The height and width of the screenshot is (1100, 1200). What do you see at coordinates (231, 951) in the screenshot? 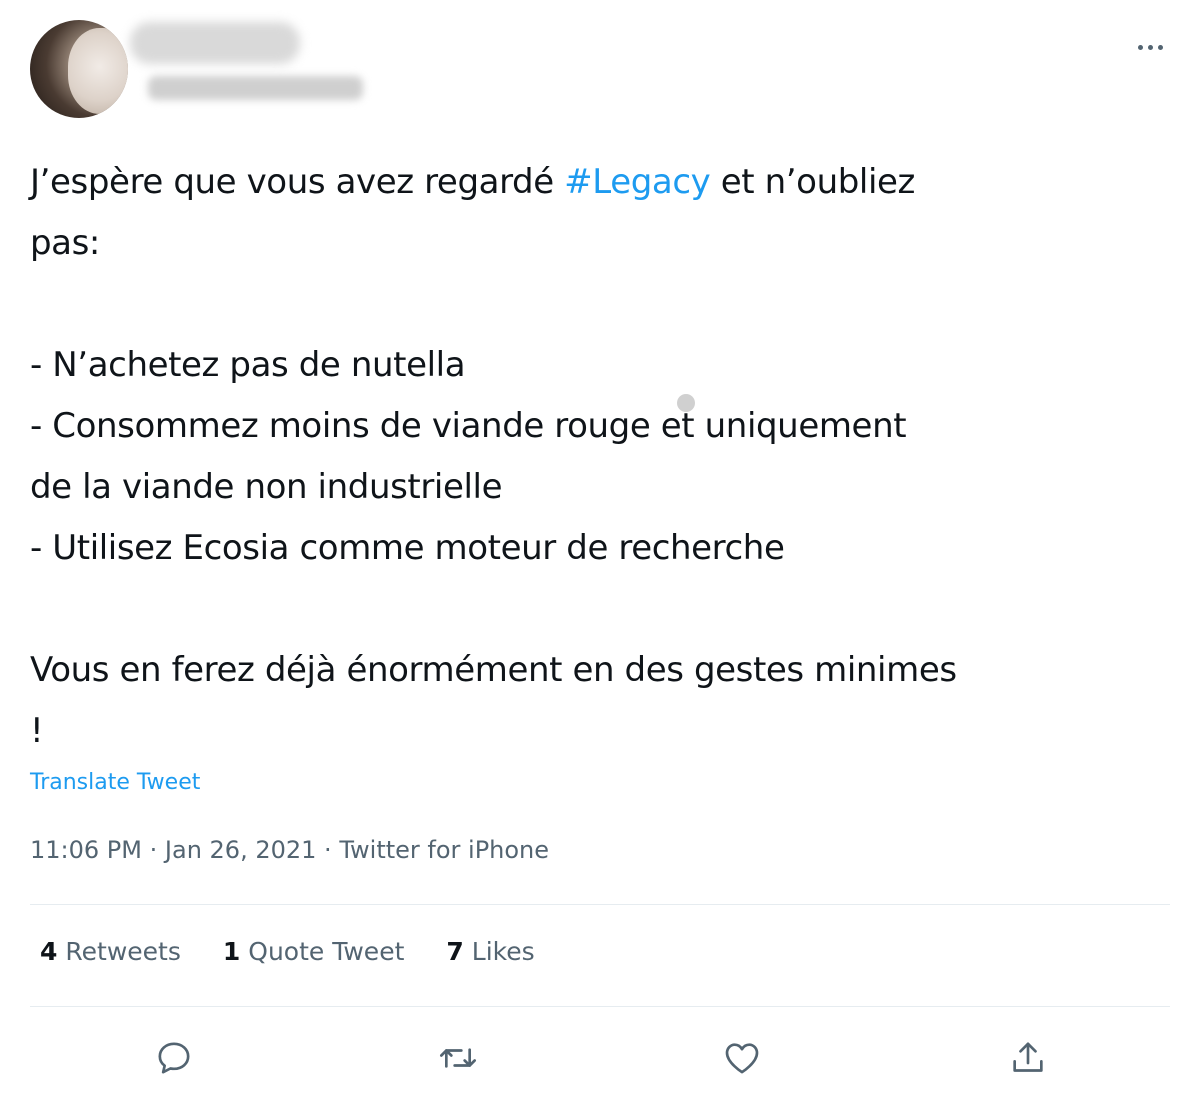
I see `quotes-count: 1` at bounding box center [231, 951].